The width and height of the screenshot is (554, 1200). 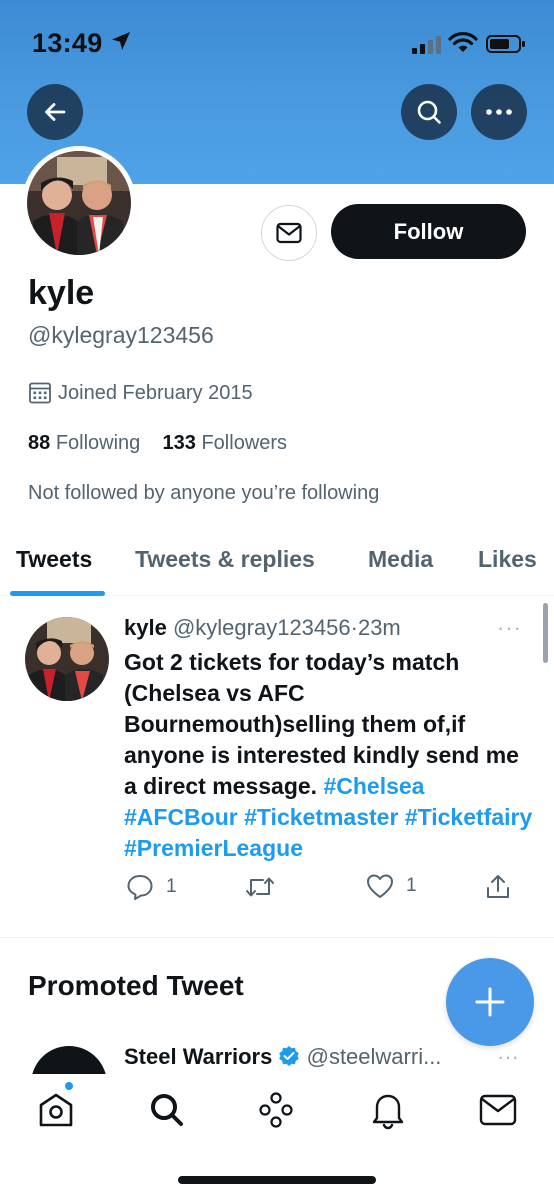 What do you see at coordinates (509, 628) in the screenshot?
I see `tweet-more-button: ···` at bounding box center [509, 628].